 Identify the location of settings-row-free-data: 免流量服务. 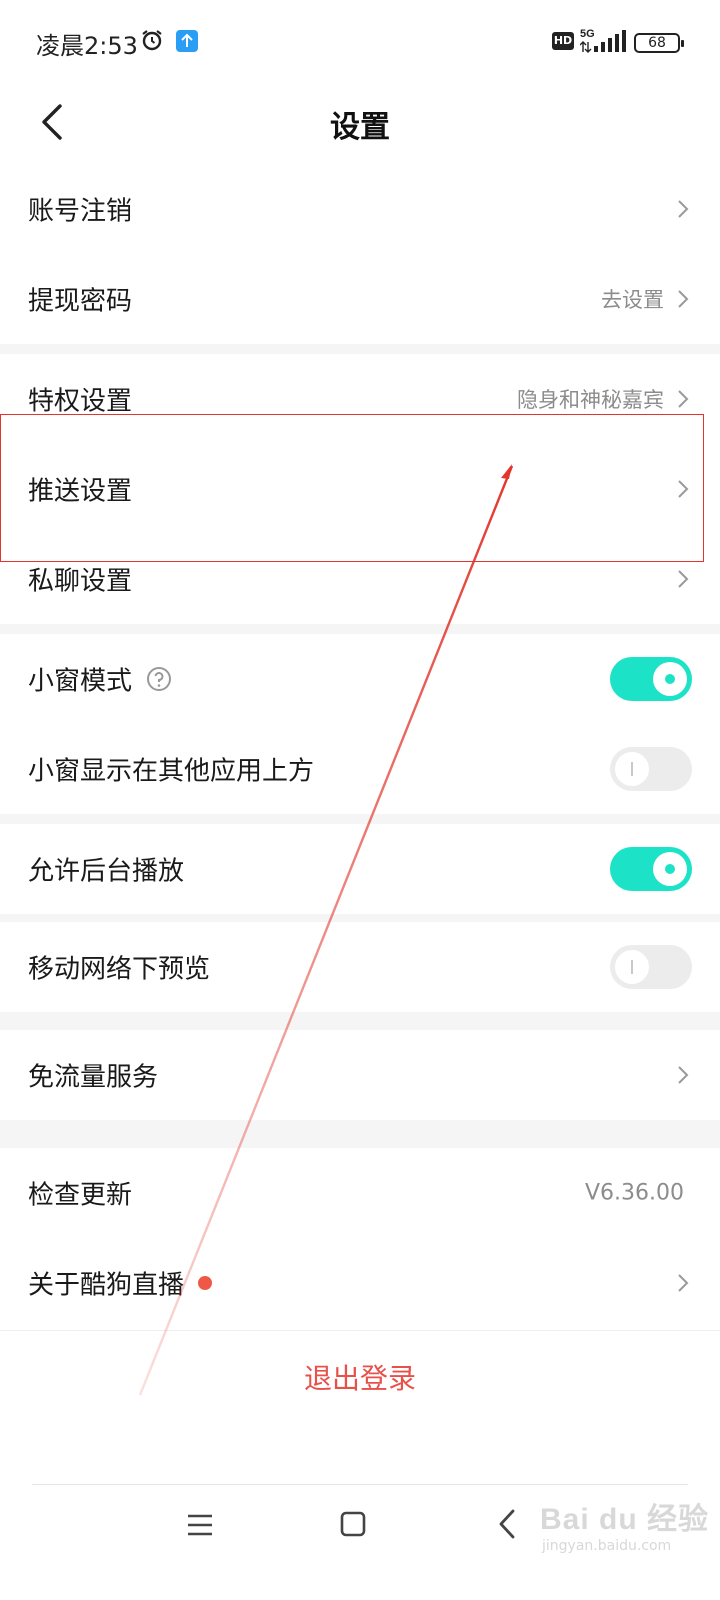
(360, 1075).